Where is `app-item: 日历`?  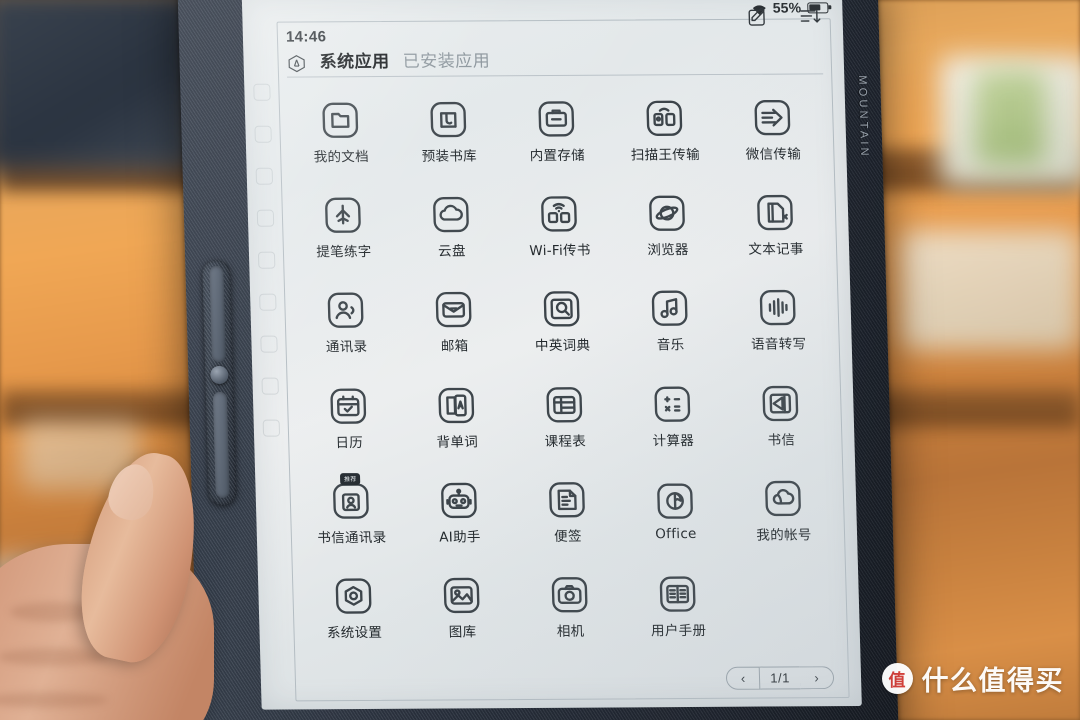 app-item: 日历 is located at coordinates (349, 417).